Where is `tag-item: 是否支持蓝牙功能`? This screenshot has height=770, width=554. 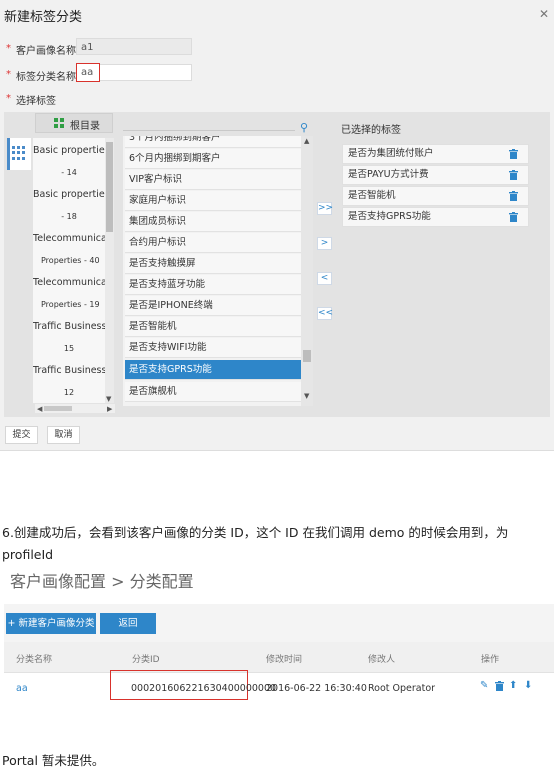 tag-item: 是否支持蓝牙功能 is located at coordinates (213, 285).